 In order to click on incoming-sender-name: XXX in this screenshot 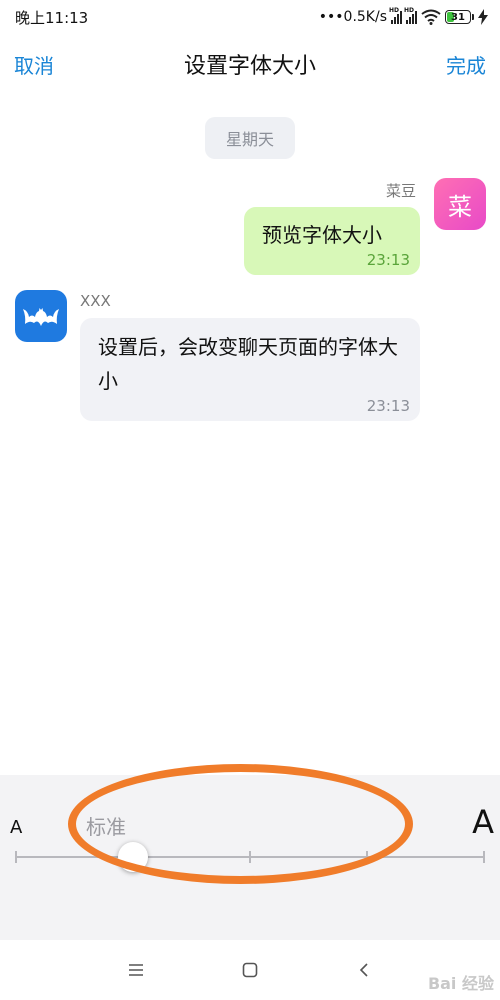, I will do `click(95, 301)`.